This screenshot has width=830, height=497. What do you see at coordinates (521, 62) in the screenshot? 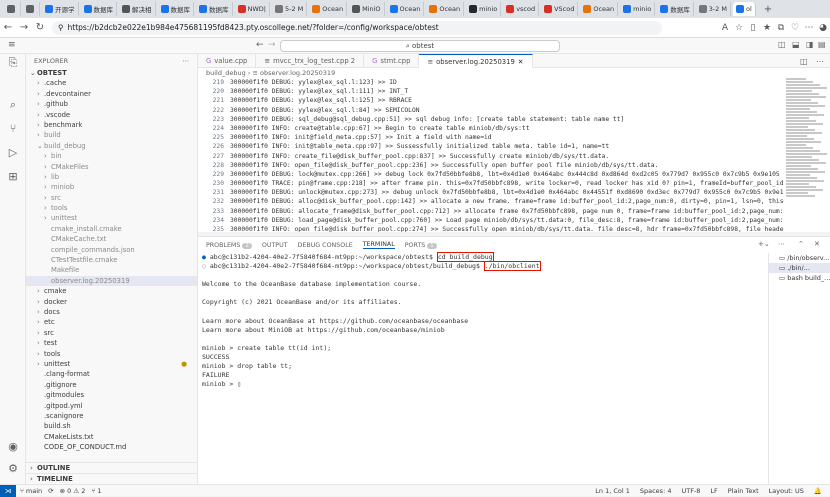
I see `close-tab-icon: ✕` at bounding box center [521, 62].